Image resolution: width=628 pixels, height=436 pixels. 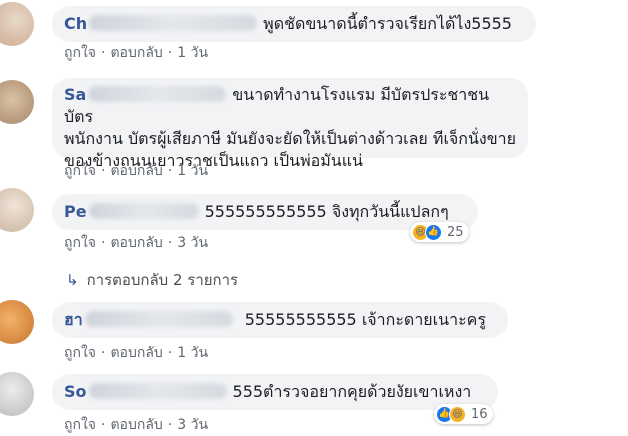 What do you see at coordinates (352, 391) in the screenshot?
I see `comment-text: 555ตำรวจอยากคุยด้วยงัยเขาเหงา` at bounding box center [352, 391].